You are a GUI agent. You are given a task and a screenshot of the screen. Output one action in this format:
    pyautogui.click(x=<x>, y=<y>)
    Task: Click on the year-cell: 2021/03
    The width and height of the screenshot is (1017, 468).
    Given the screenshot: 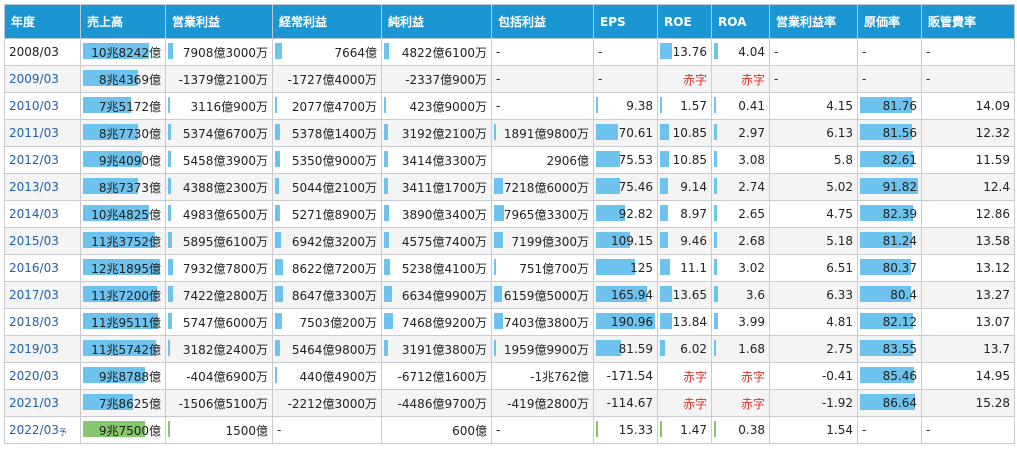 What is the action you would take?
    pyautogui.click(x=42, y=403)
    